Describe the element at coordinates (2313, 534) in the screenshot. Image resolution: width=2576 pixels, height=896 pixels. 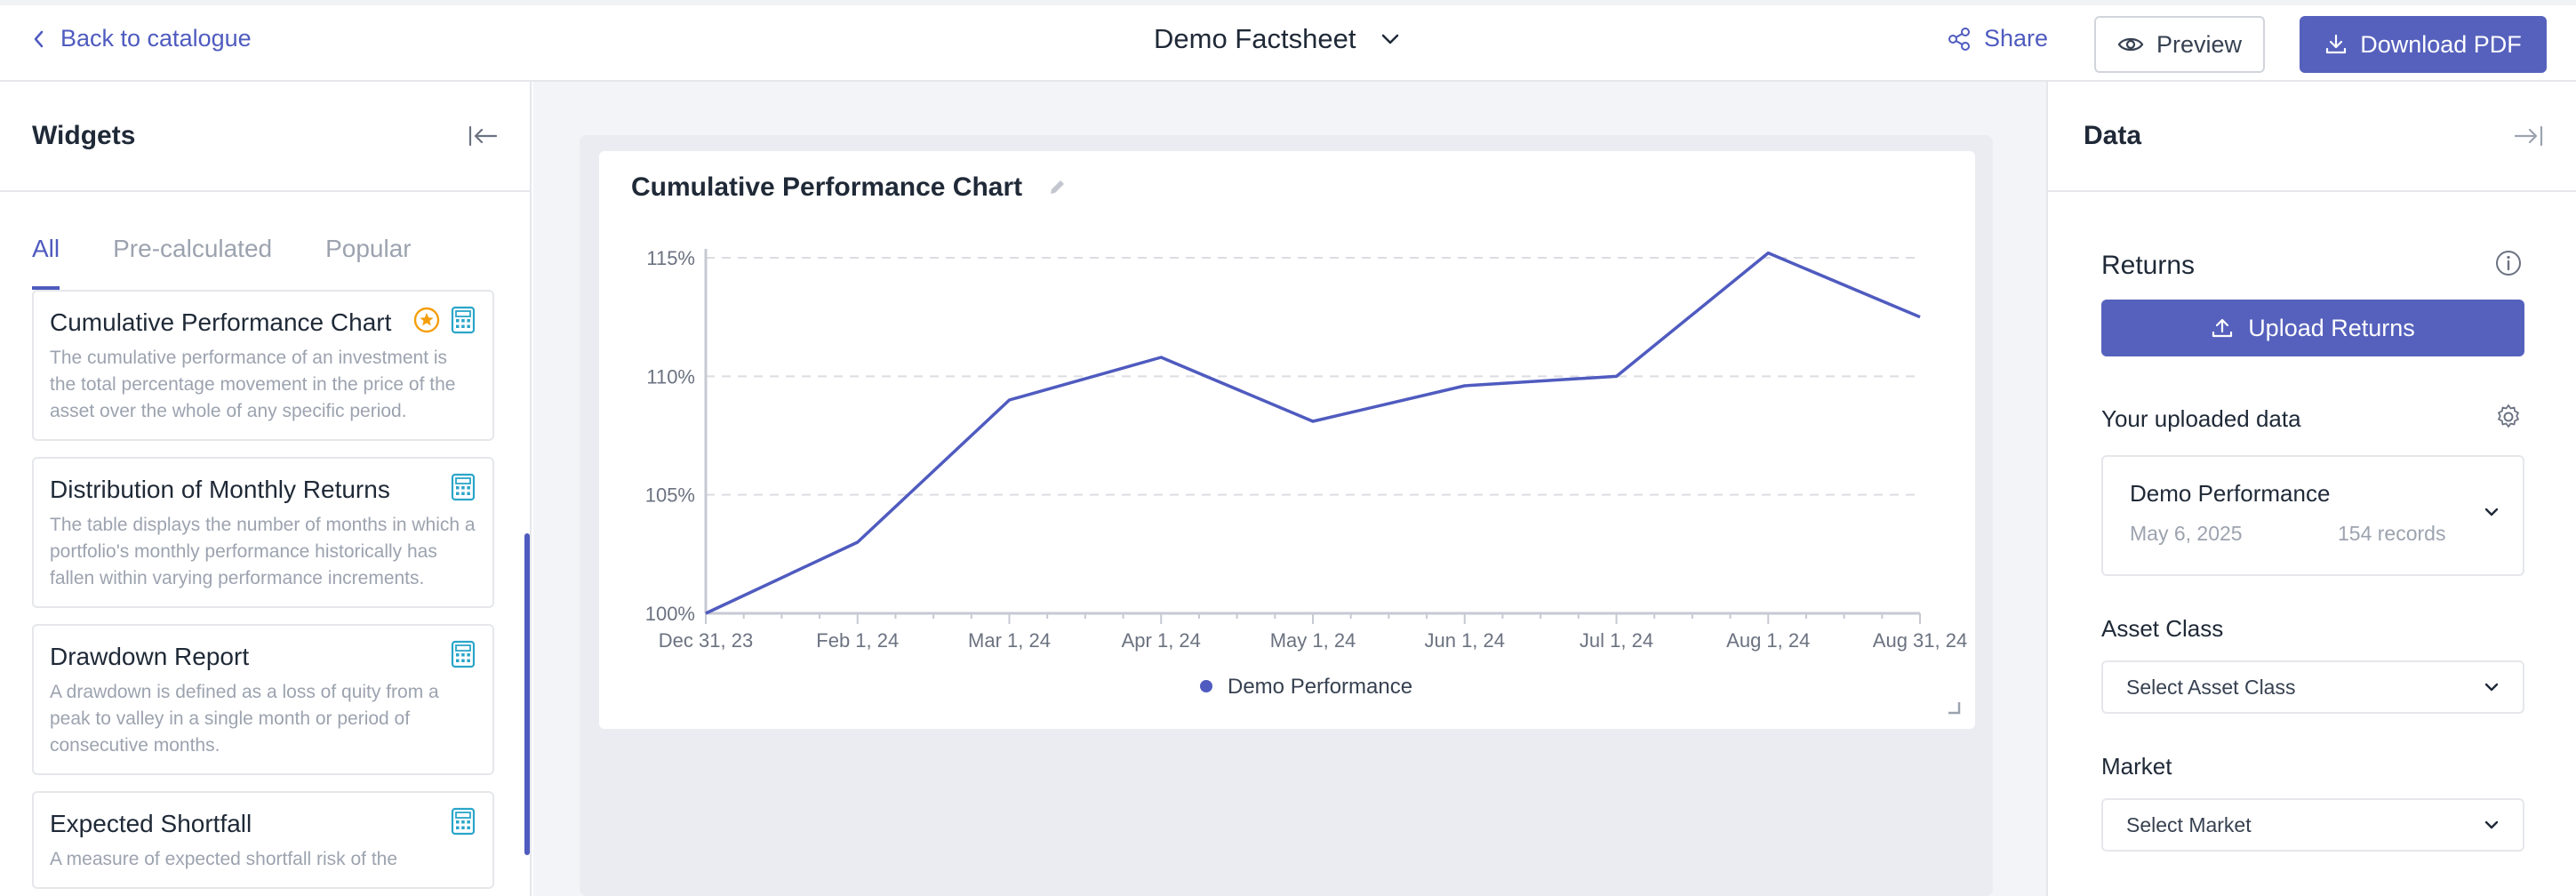
I see `dataset-meta: May 6, 2025 154 records` at that location.